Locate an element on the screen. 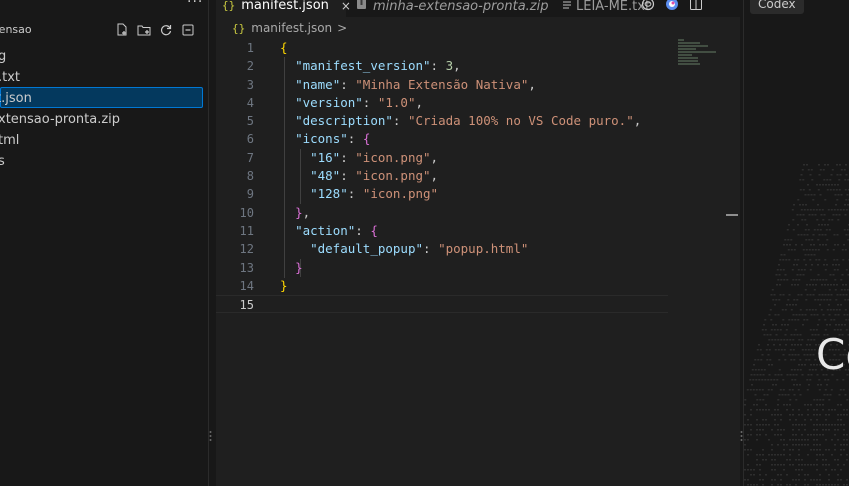 The width and height of the screenshot is (849, 486). zip-file-icon is located at coordinates (361, 7).